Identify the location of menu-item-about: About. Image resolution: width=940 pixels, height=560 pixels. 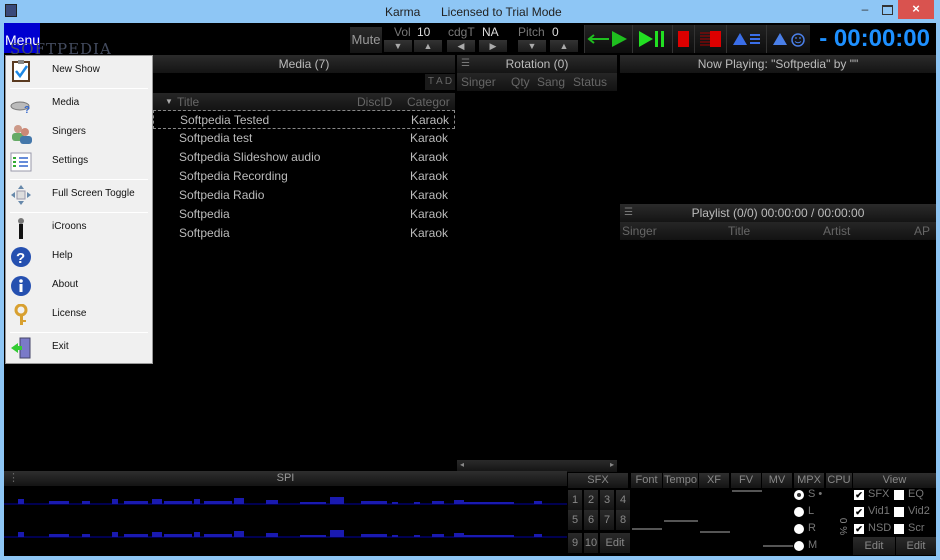
(79, 286).